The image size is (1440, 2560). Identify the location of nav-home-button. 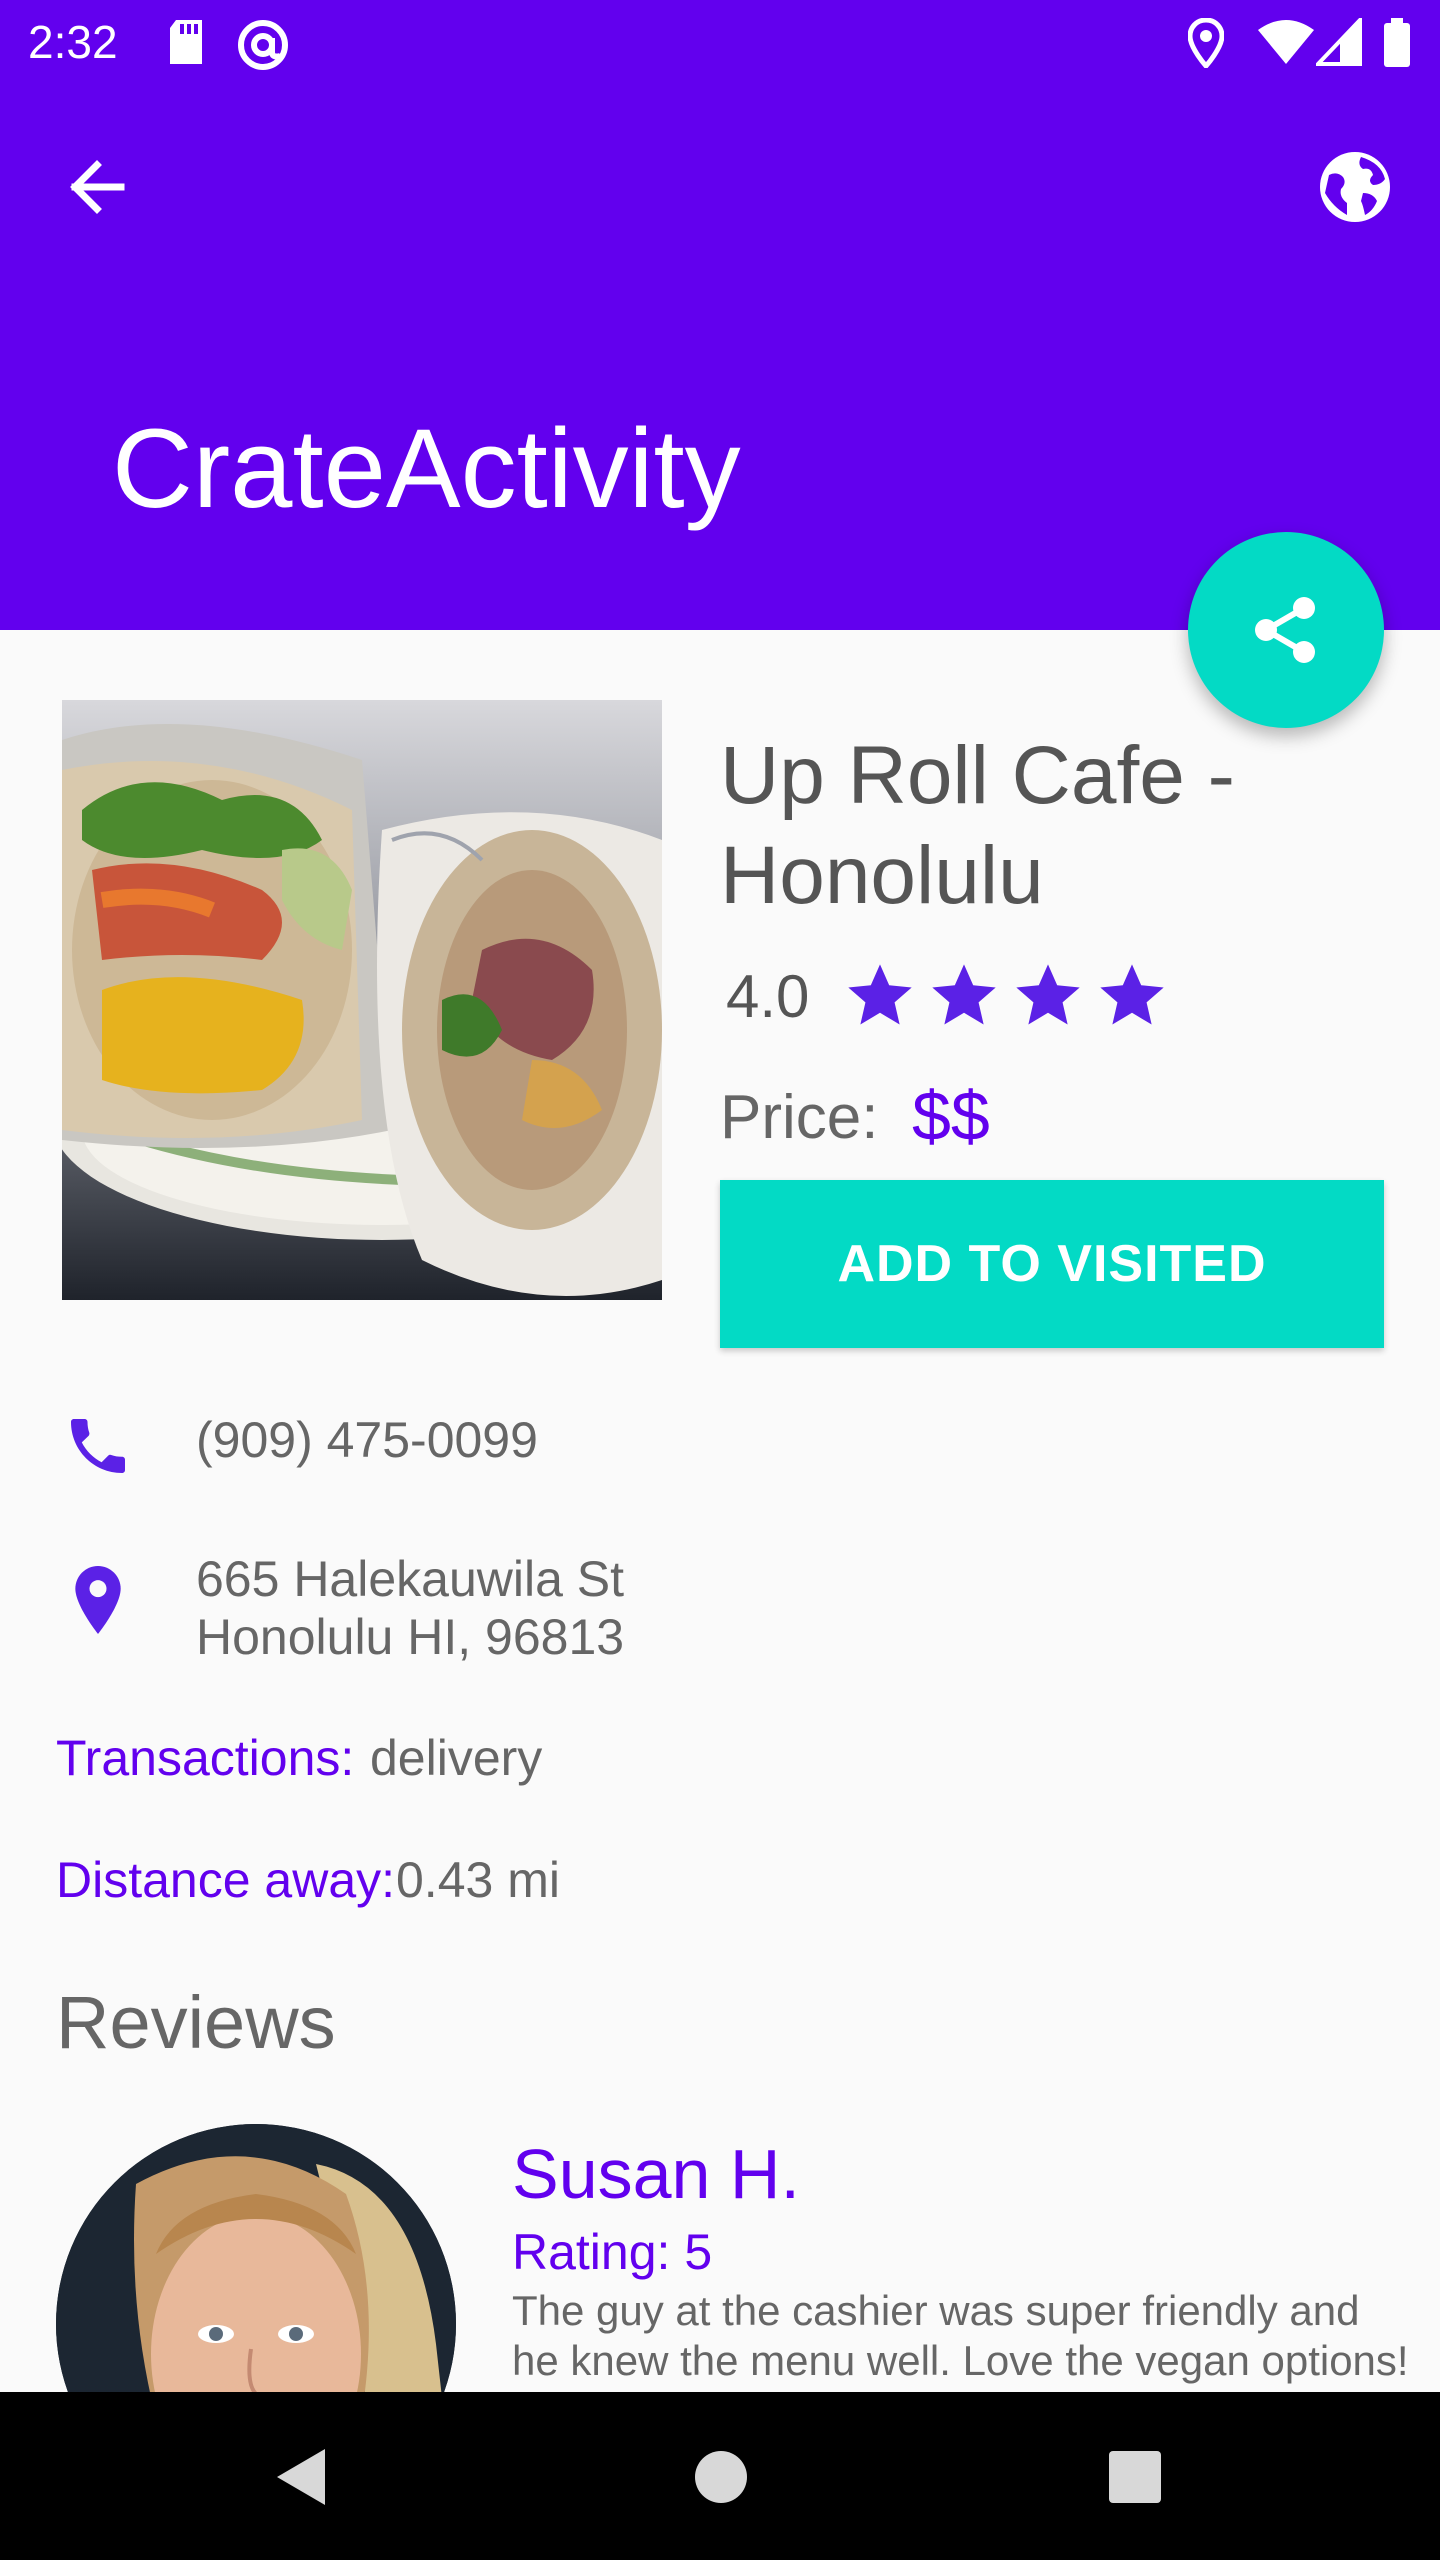
(721, 2477).